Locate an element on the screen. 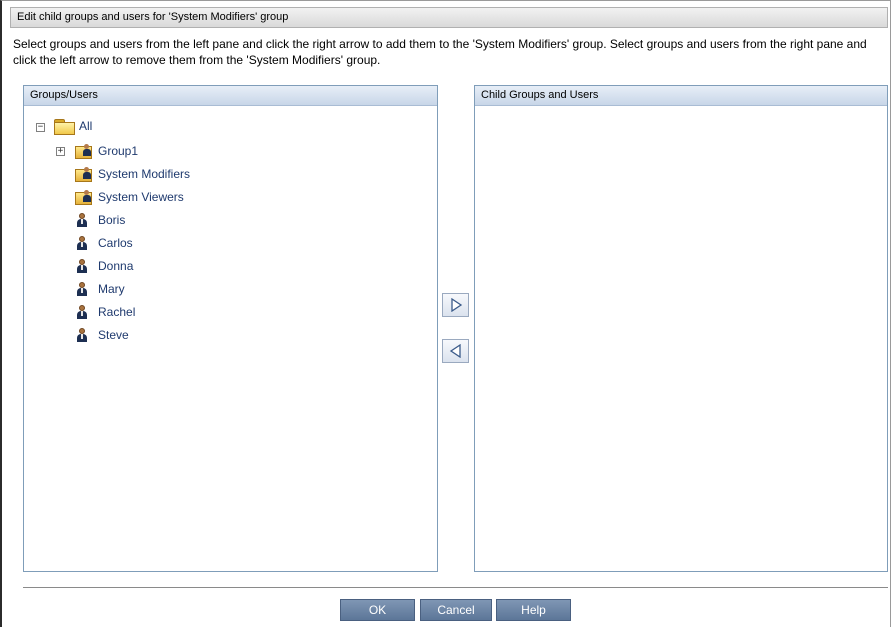 The image size is (891, 627). tree-node-label: All is located at coordinates (86, 126).